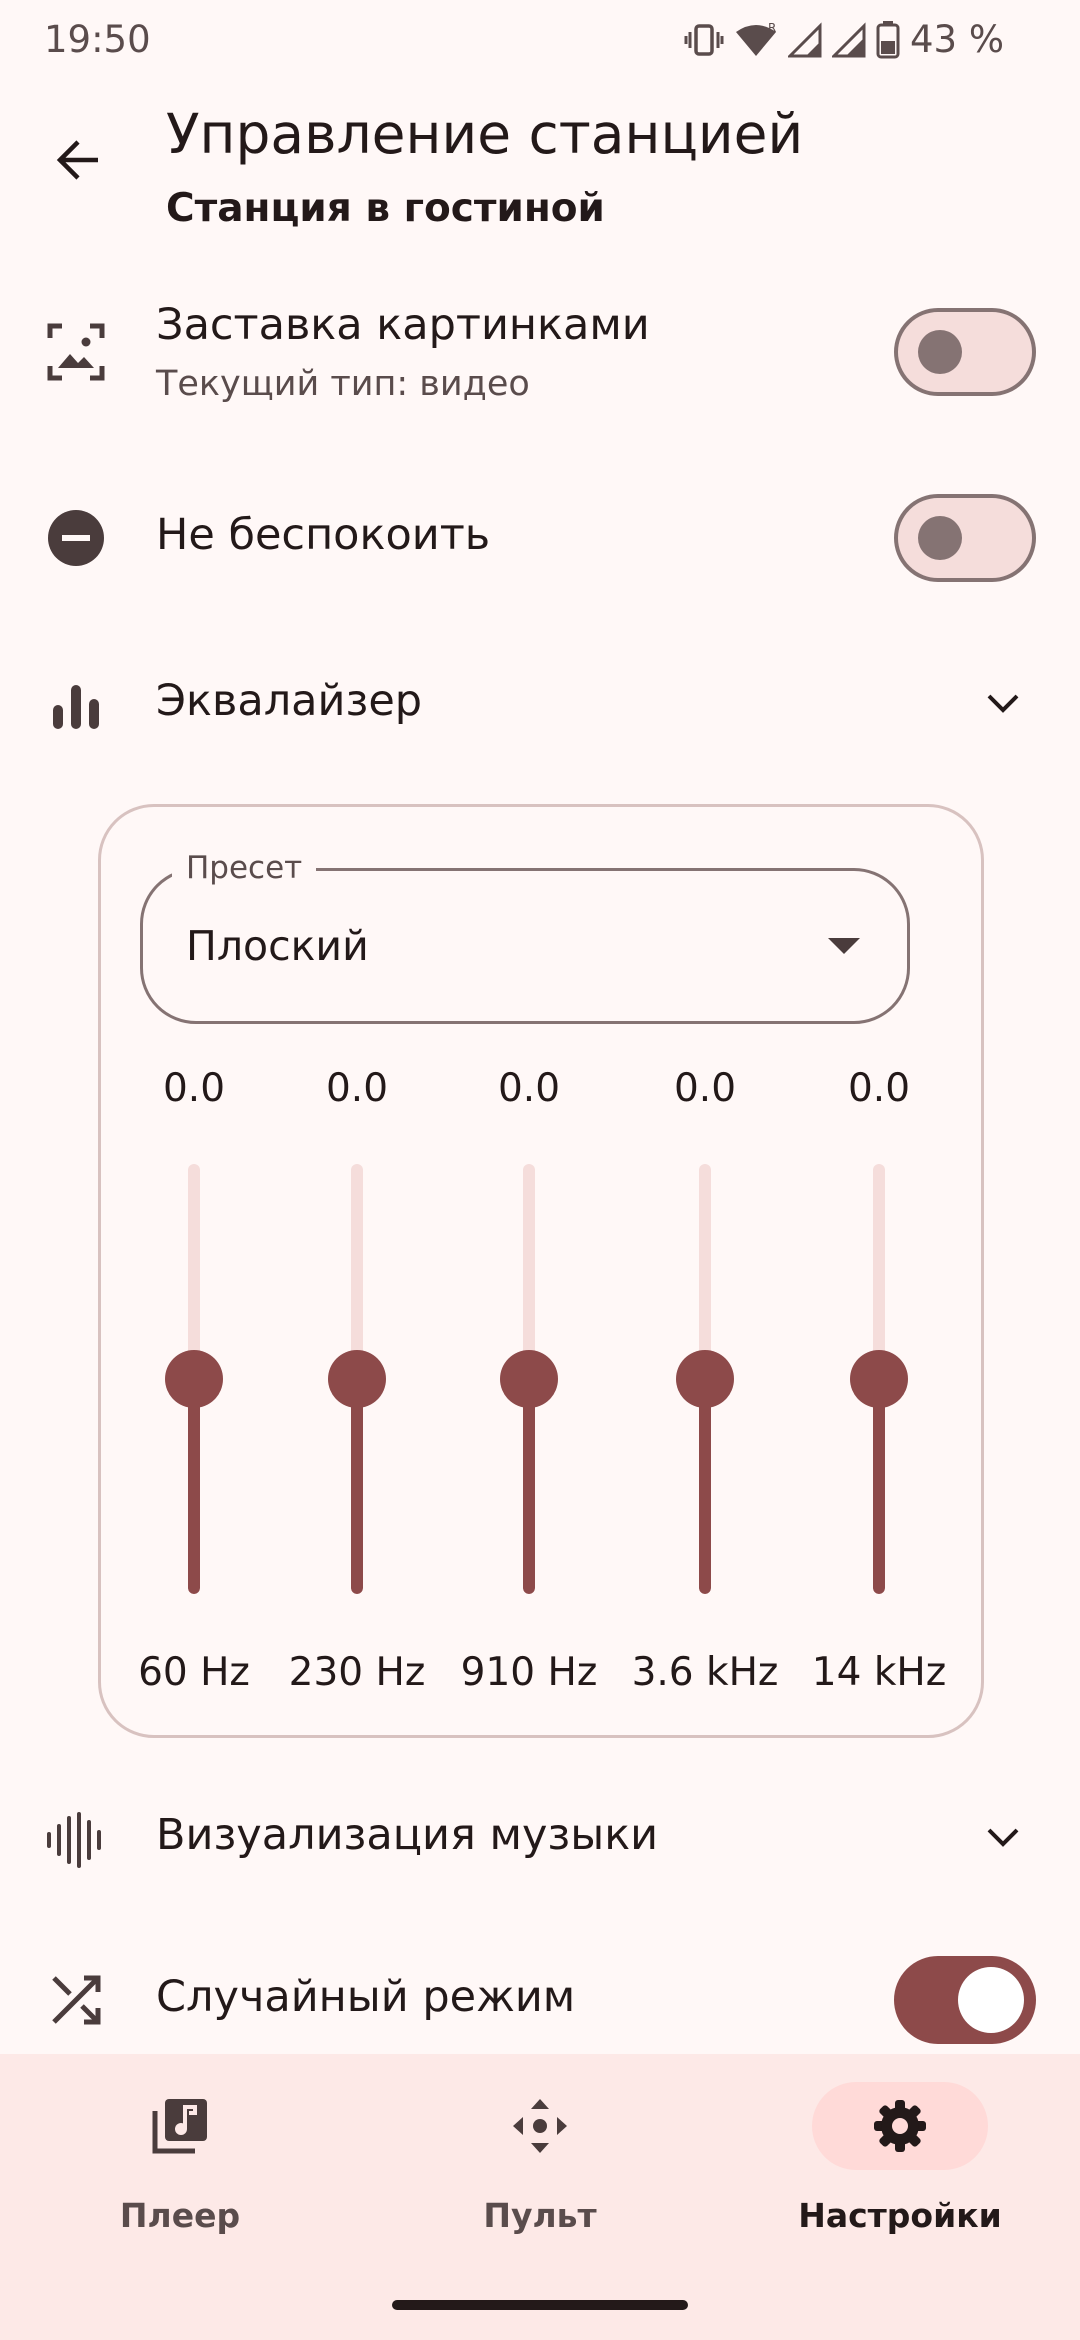 Image resolution: width=1080 pixels, height=2340 pixels. Describe the element at coordinates (76, 2000) in the screenshot. I see `shuffle-icon` at that location.